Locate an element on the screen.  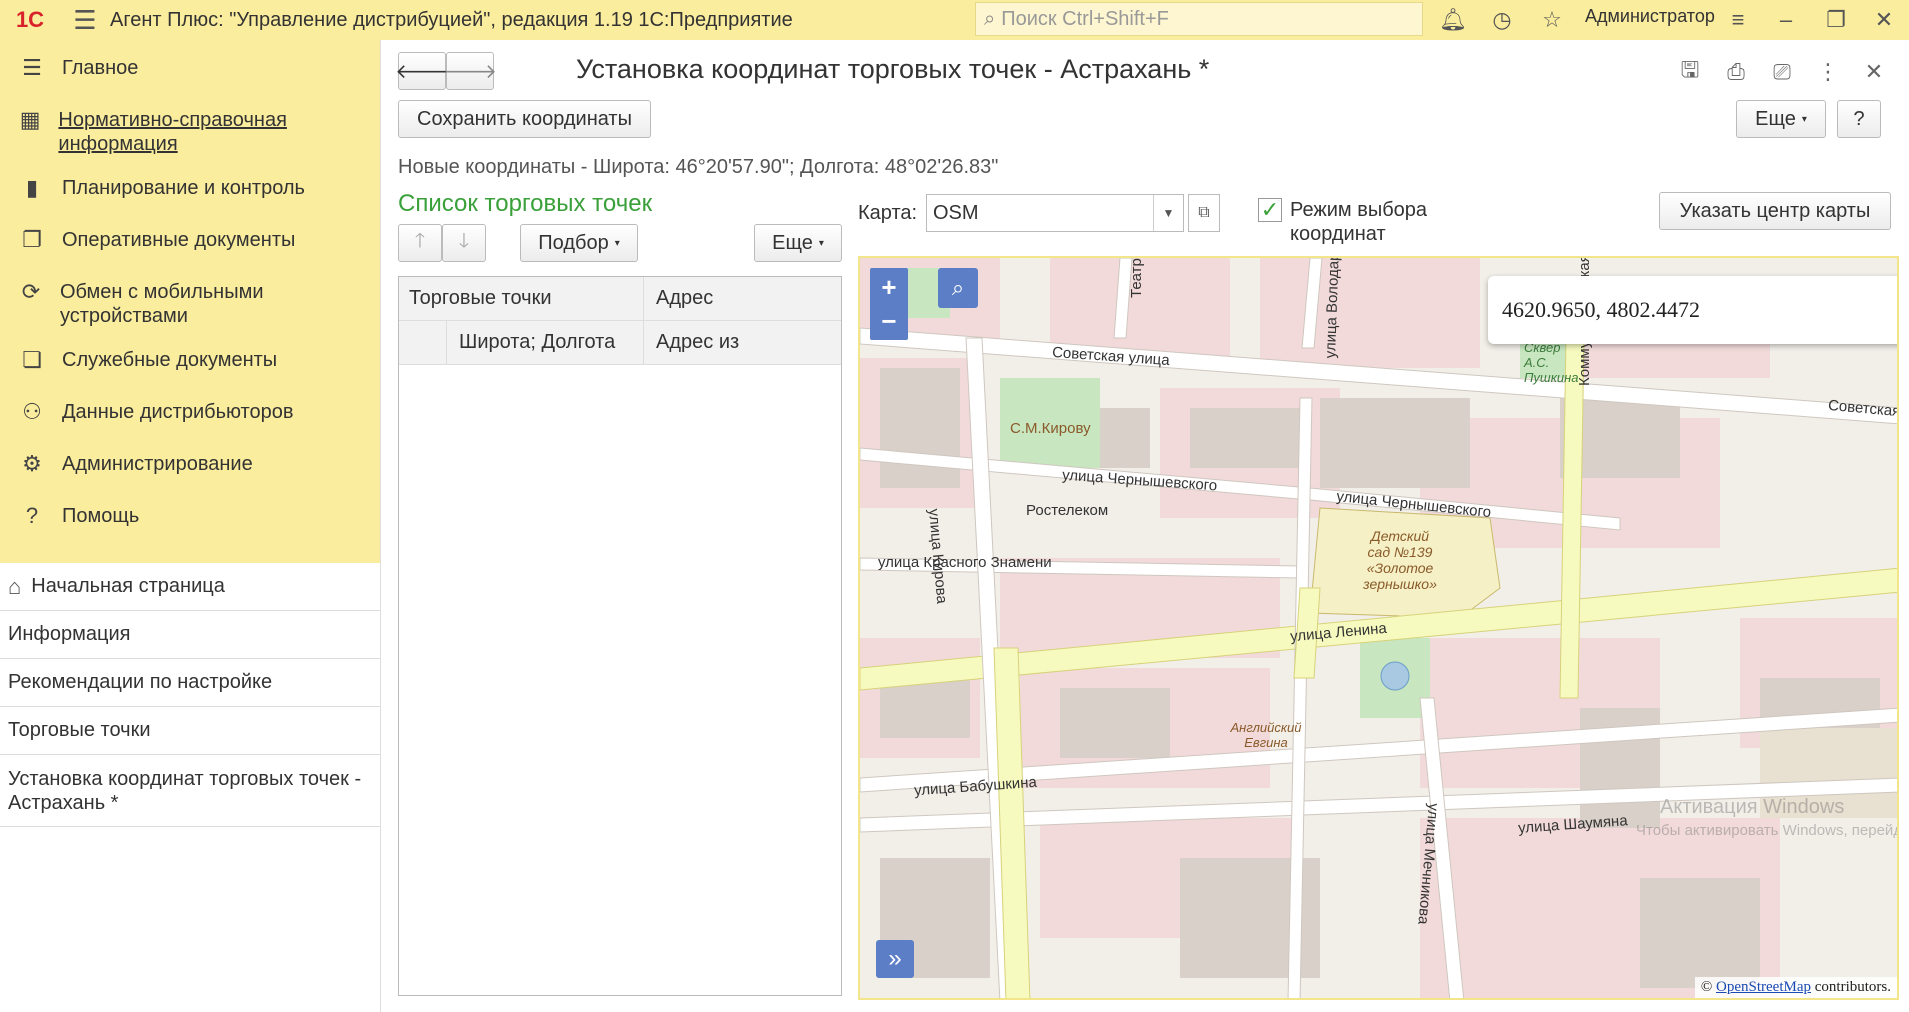
back-button: 🡐 is located at coordinates (422, 71).